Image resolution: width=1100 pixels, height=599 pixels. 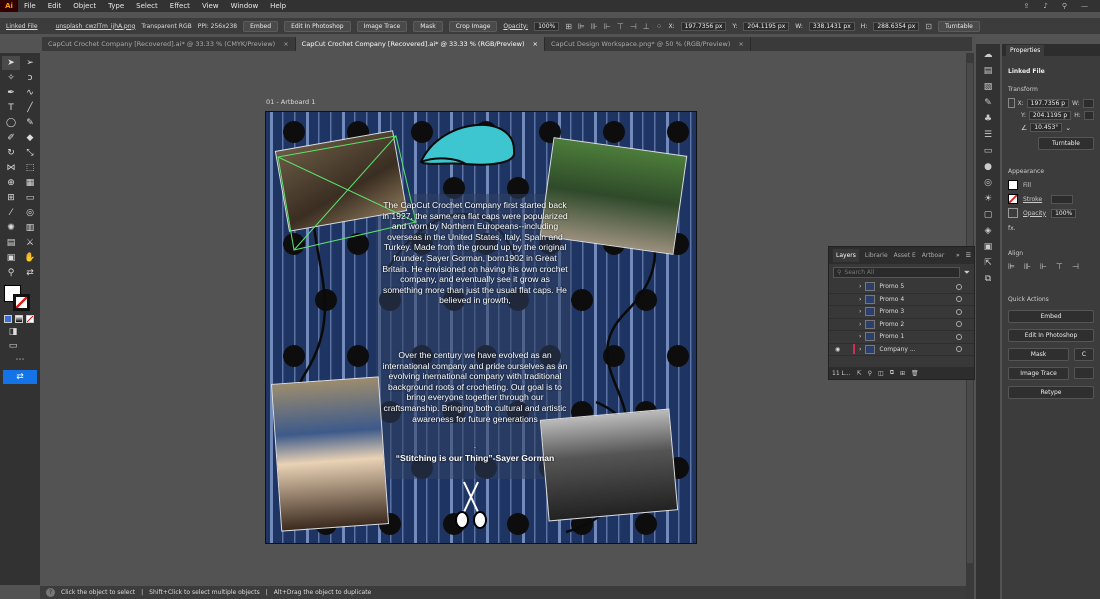 What do you see at coordinates (1075, 266) in the screenshot?
I see `align-middle-icon: ⊣` at bounding box center [1075, 266].